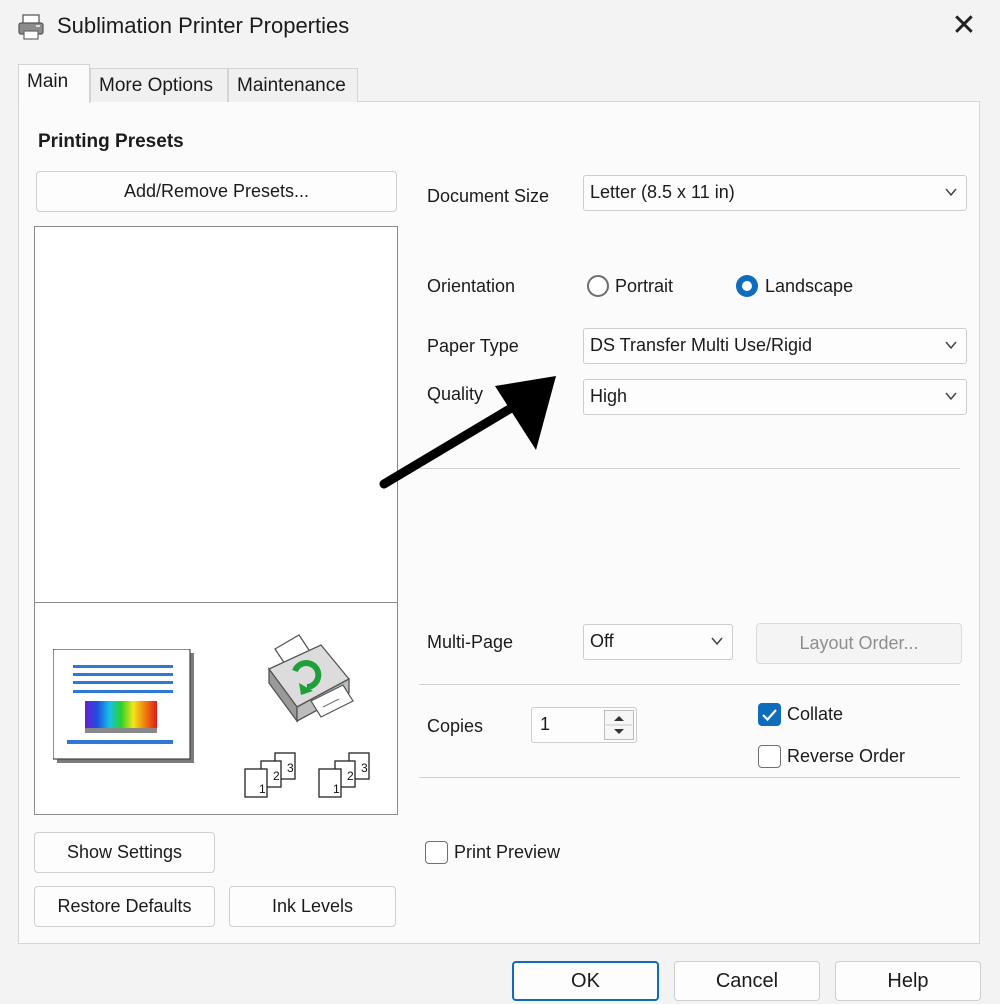 This screenshot has height=1004, width=1000. Describe the element at coordinates (467, 432) in the screenshot. I see `annotation-arrow` at that location.